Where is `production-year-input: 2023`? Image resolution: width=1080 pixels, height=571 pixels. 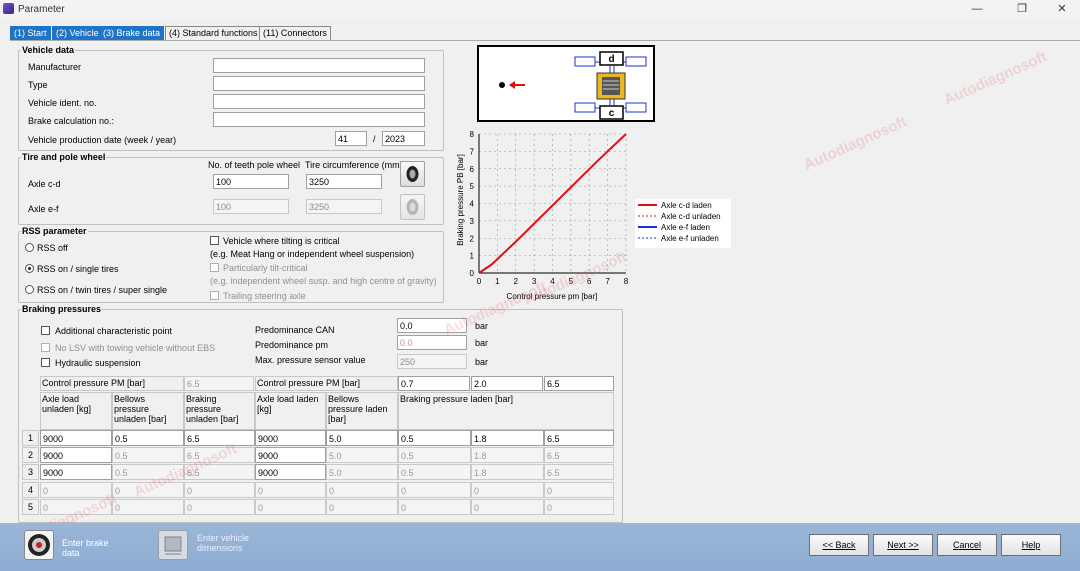
production-year-input: 2023 is located at coordinates (403, 138).